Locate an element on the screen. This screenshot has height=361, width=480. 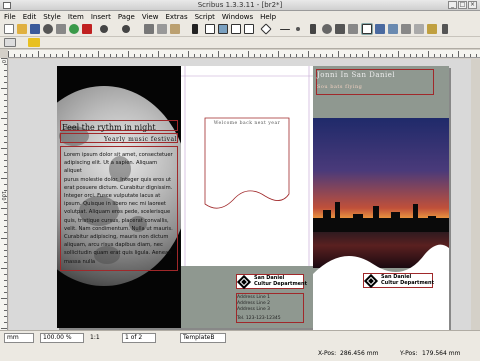
copy-properties-icon is located at coordinates (419, 29).